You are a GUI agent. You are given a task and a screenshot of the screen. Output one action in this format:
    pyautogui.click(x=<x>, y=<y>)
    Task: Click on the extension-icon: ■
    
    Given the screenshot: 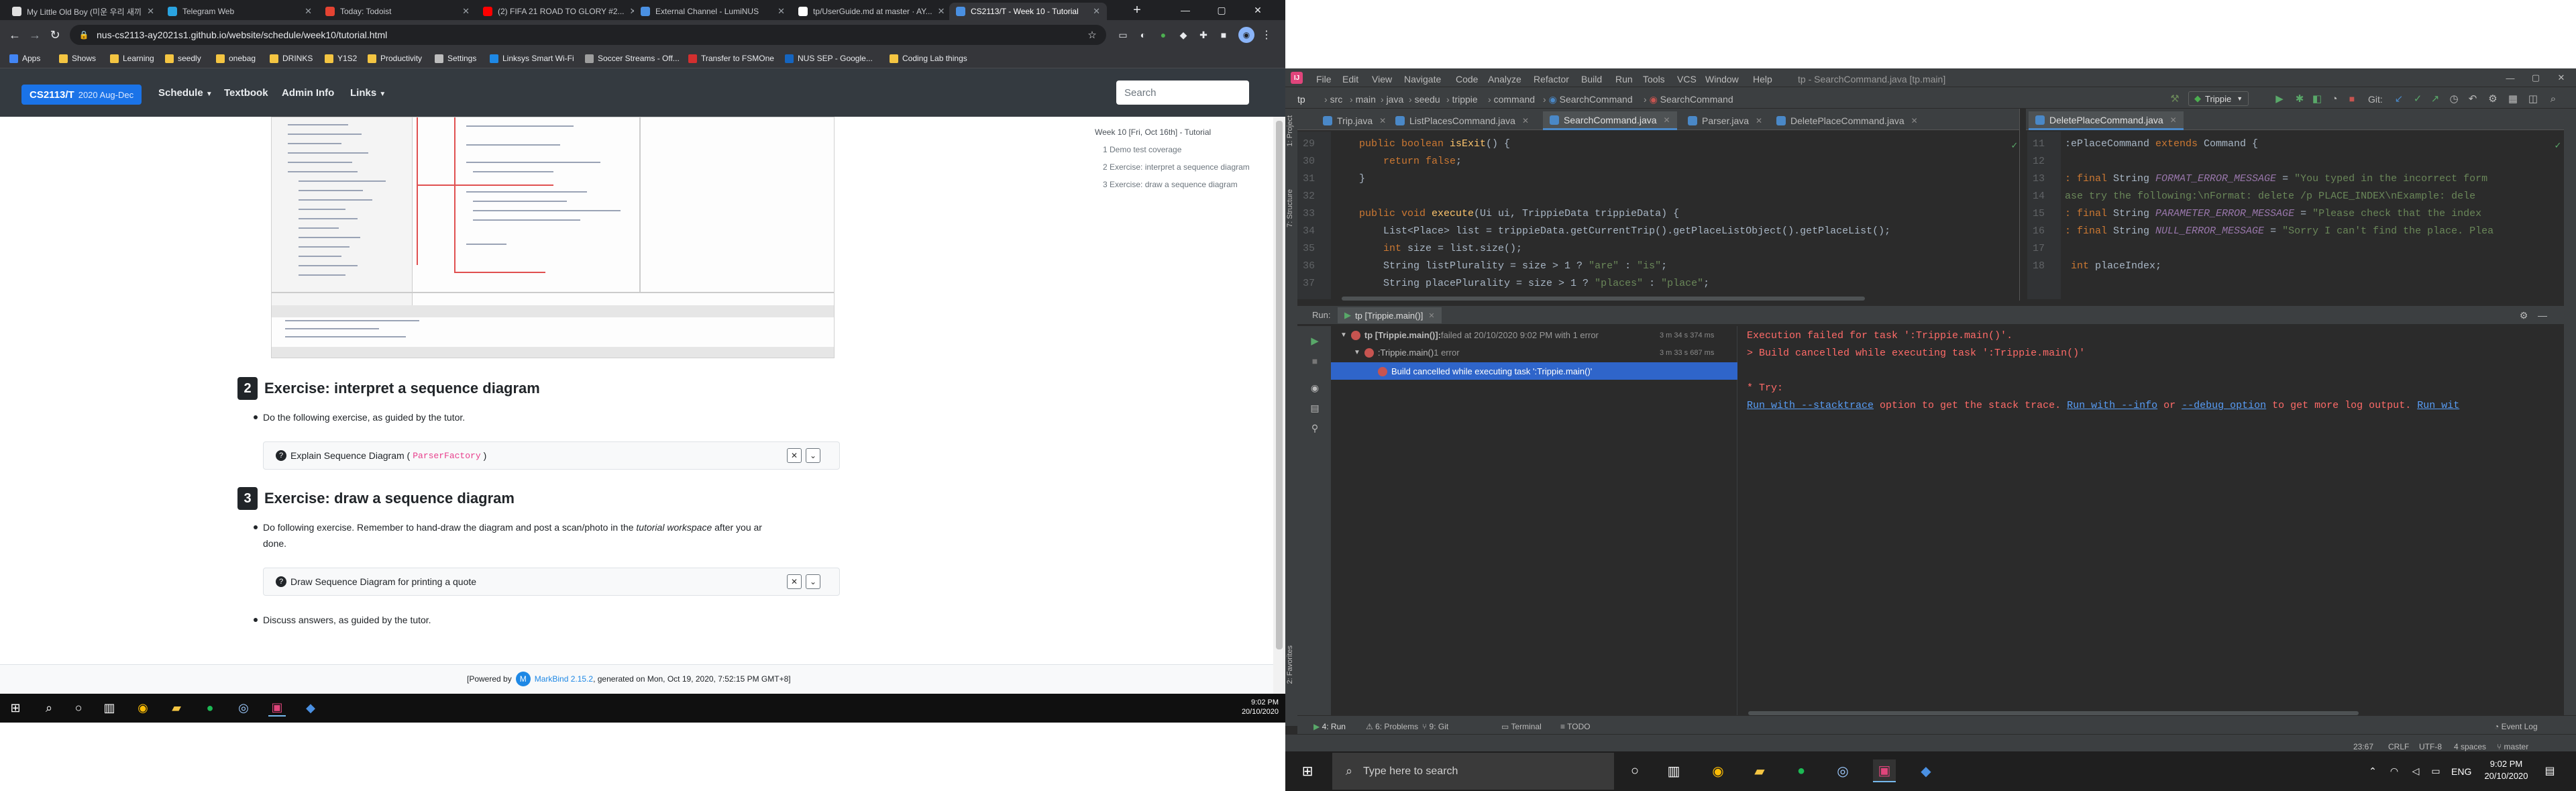 What is the action you would take?
    pyautogui.click(x=1223, y=35)
    